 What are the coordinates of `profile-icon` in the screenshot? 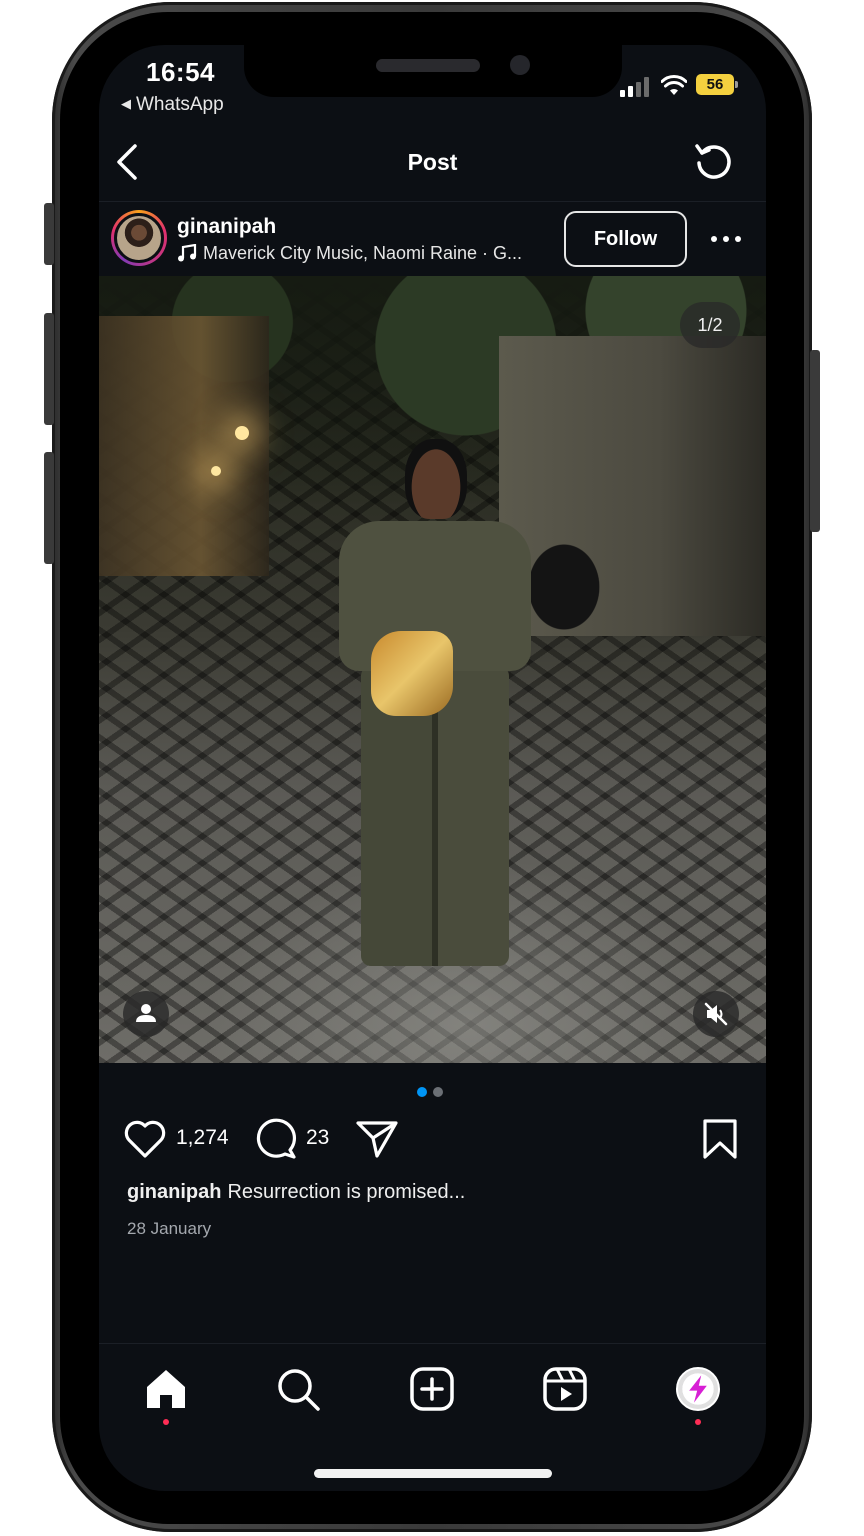 It's located at (698, 1389).